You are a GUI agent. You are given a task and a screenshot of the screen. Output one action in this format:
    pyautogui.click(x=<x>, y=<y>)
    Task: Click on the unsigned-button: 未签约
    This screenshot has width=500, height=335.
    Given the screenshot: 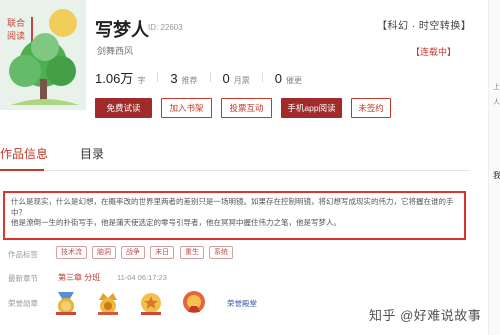 What is the action you would take?
    pyautogui.click(x=371, y=108)
    